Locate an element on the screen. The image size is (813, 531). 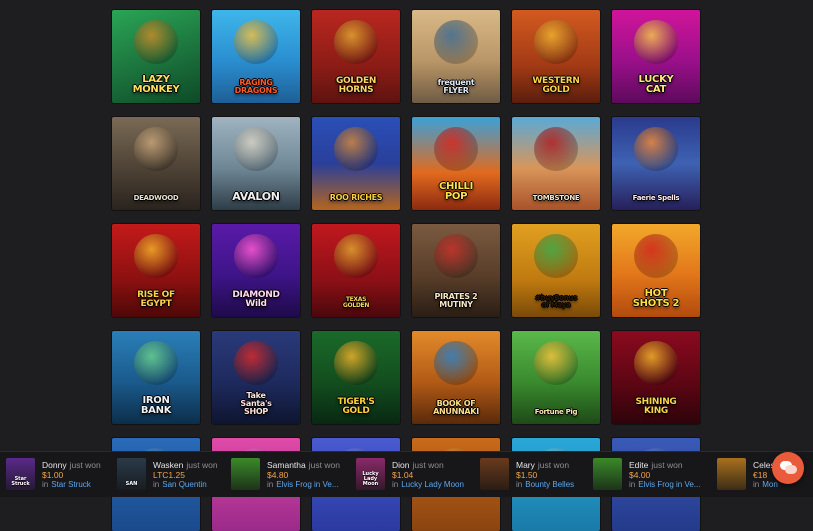
game-tile: ROO RICHES is located at coordinates (356, 163).